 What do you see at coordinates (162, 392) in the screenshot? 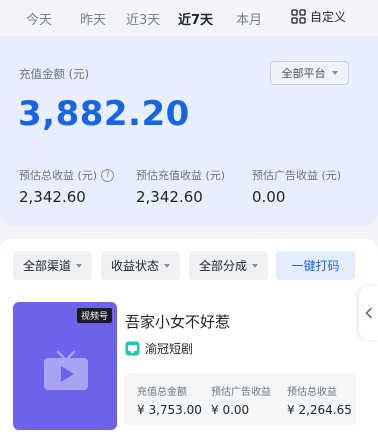
I see `stat-recharge-total-label: 充值总金额` at bounding box center [162, 392].